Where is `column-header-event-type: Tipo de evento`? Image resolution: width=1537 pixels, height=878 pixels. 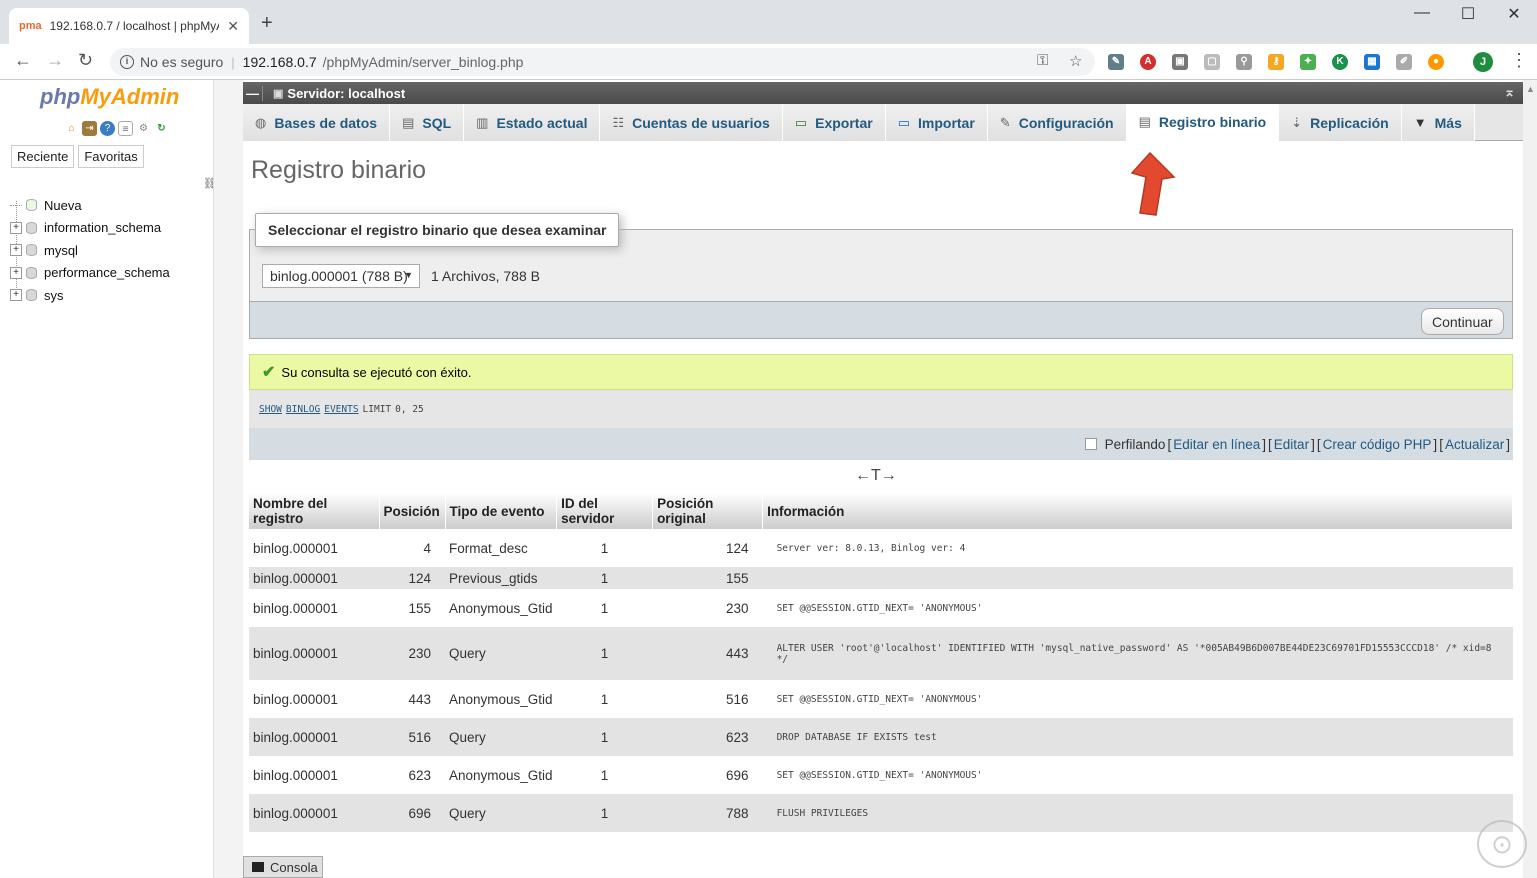 column-header-event-type: Tipo de evento is located at coordinates (501, 511).